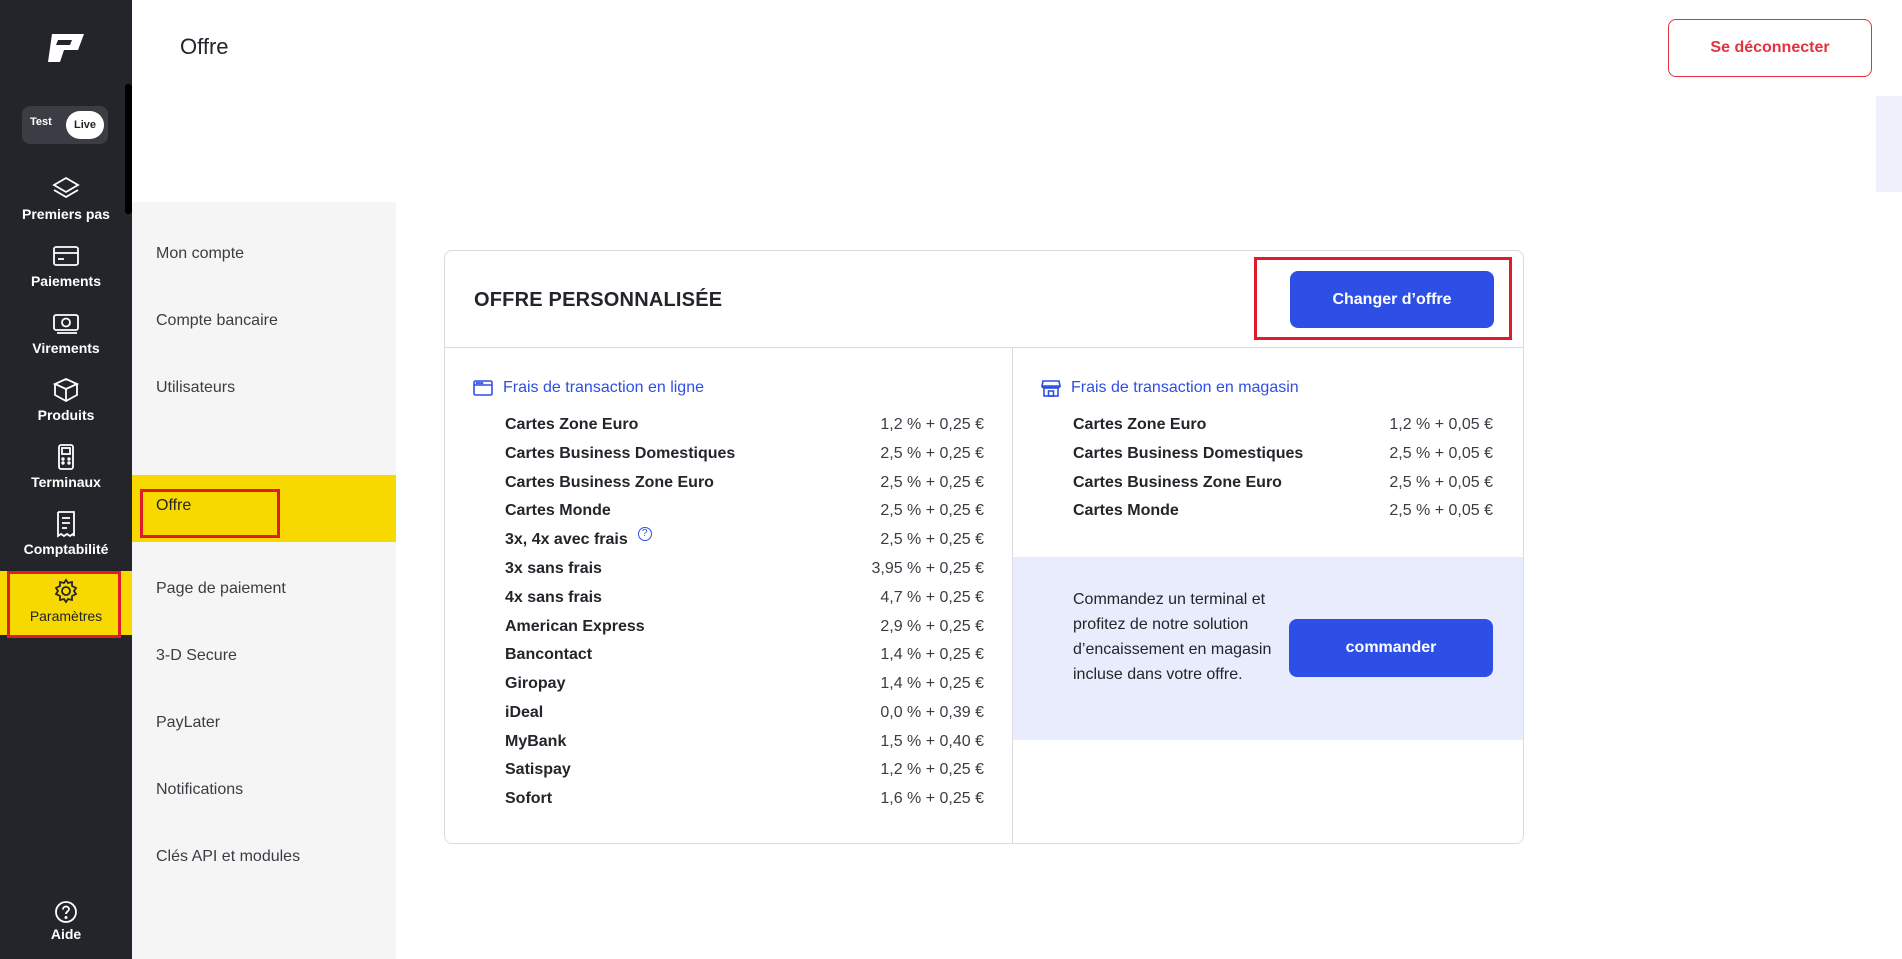  I want to click on browser-window-icon, so click(483, 388).